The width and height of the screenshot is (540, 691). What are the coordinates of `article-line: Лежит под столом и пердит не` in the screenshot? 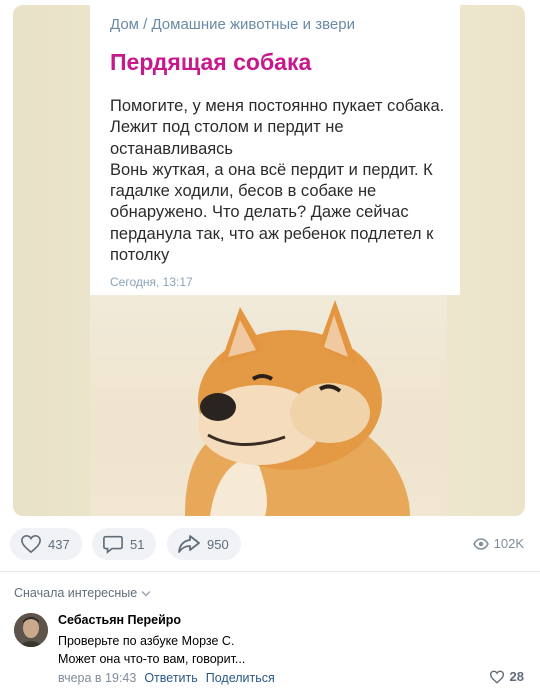 It's located at (227, 127).